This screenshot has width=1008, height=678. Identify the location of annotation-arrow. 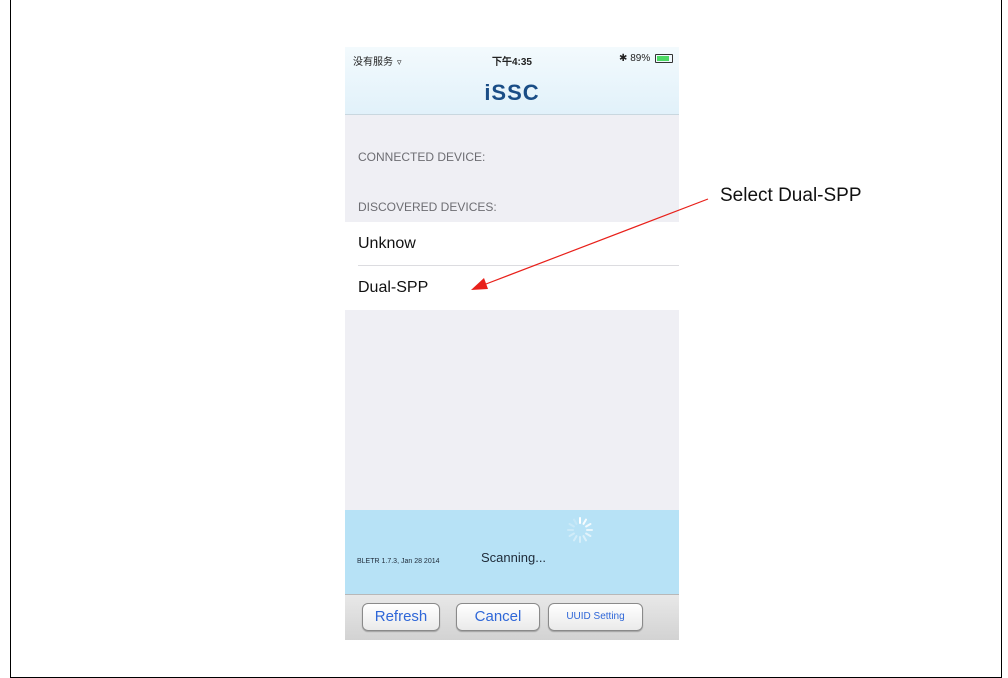
(590, 244).